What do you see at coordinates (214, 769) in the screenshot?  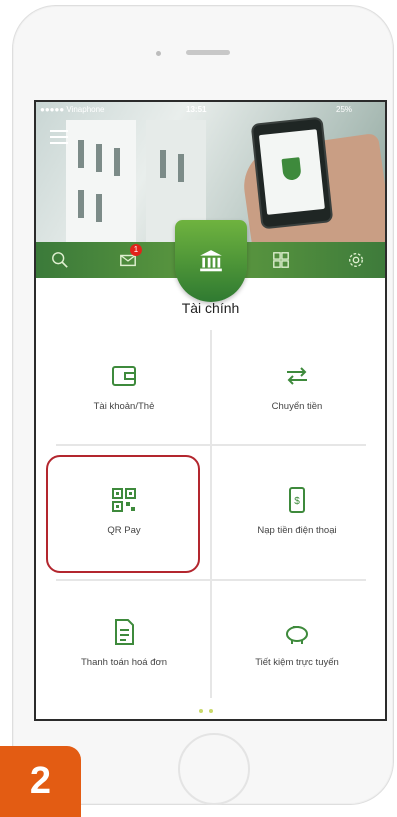 I see `home-button` at bounding box center [214, 769].